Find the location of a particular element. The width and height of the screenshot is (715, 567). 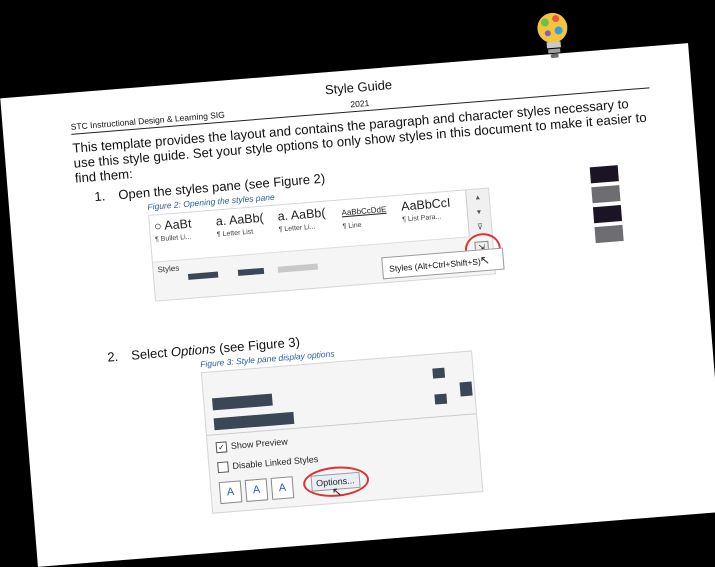

disable-linked-styles-checkbox: Disable Linked Styles is located at coordinates (268, 464).